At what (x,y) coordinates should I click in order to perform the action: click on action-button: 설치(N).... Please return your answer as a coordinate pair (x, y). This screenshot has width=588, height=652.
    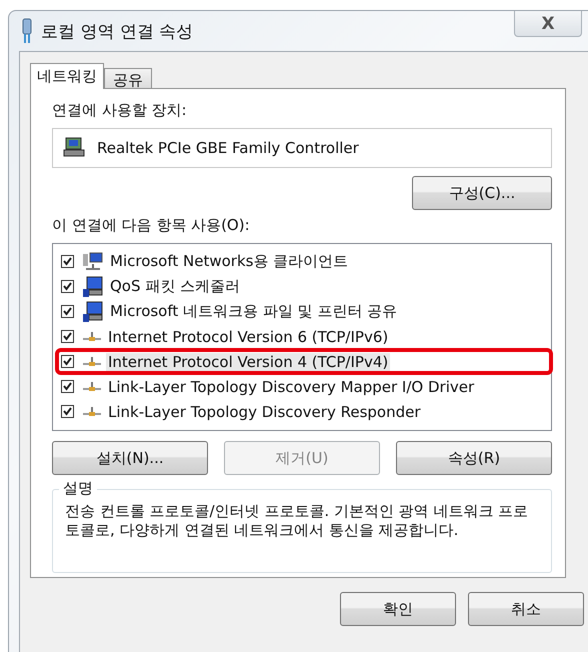
    Looking at the image, I should click on (130, 458).